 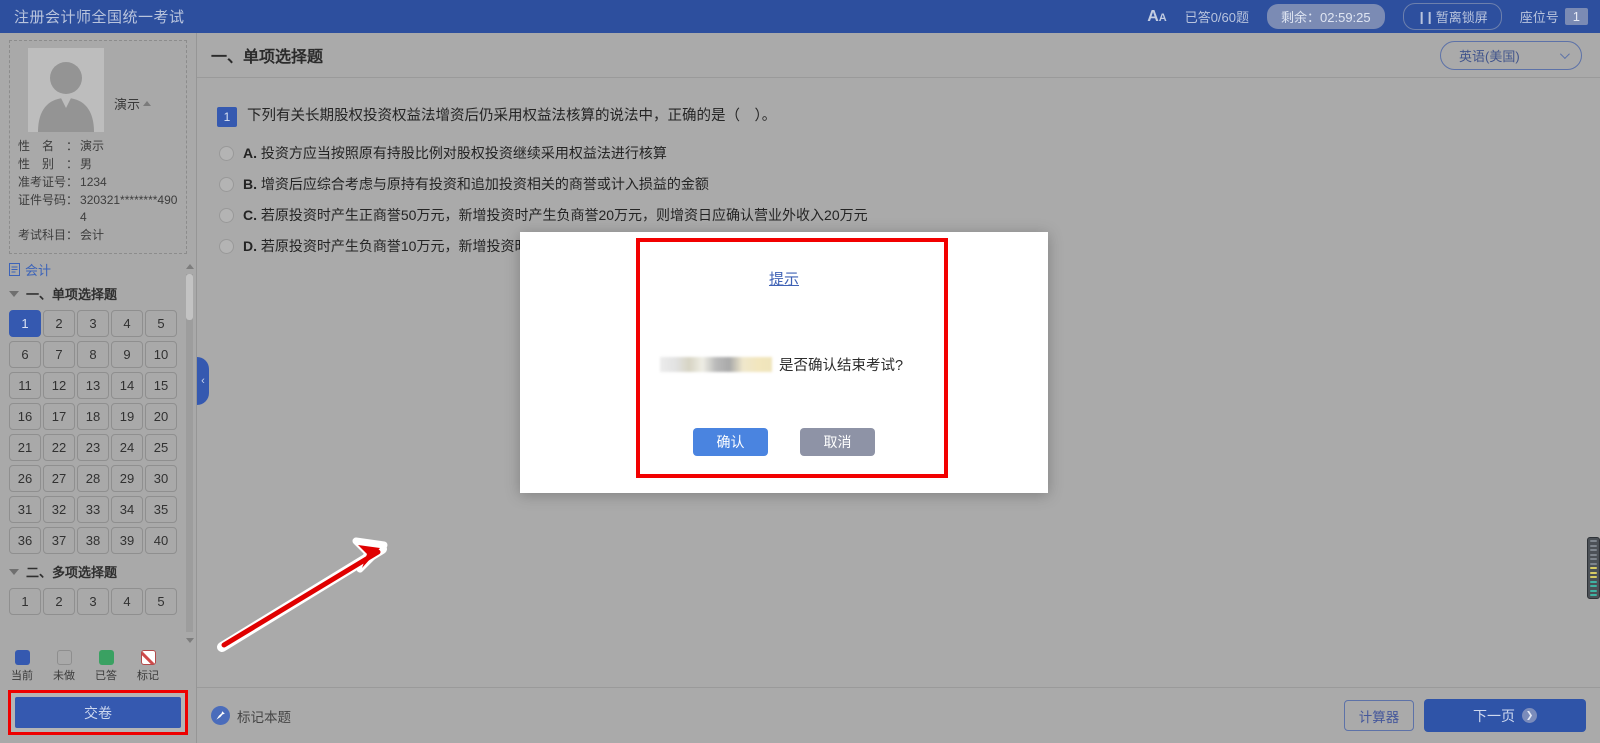 I want to click on footer-actions: 计算器 下一页 ❯, so click(x=1465, y=715).